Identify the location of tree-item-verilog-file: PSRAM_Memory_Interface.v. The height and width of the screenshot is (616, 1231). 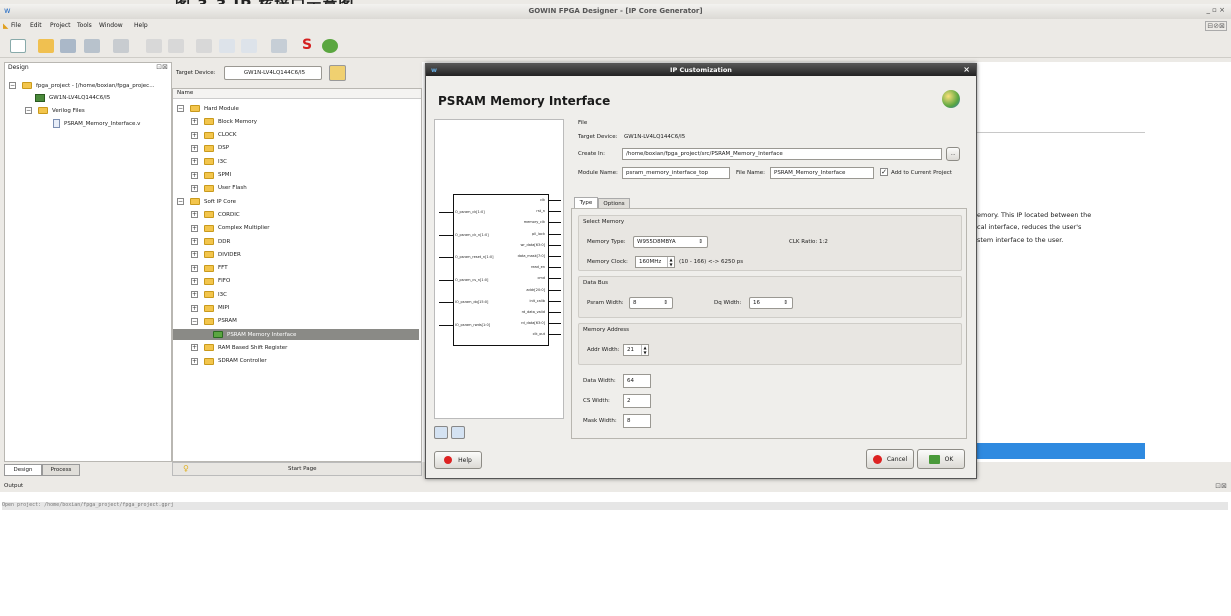
(96, 123).